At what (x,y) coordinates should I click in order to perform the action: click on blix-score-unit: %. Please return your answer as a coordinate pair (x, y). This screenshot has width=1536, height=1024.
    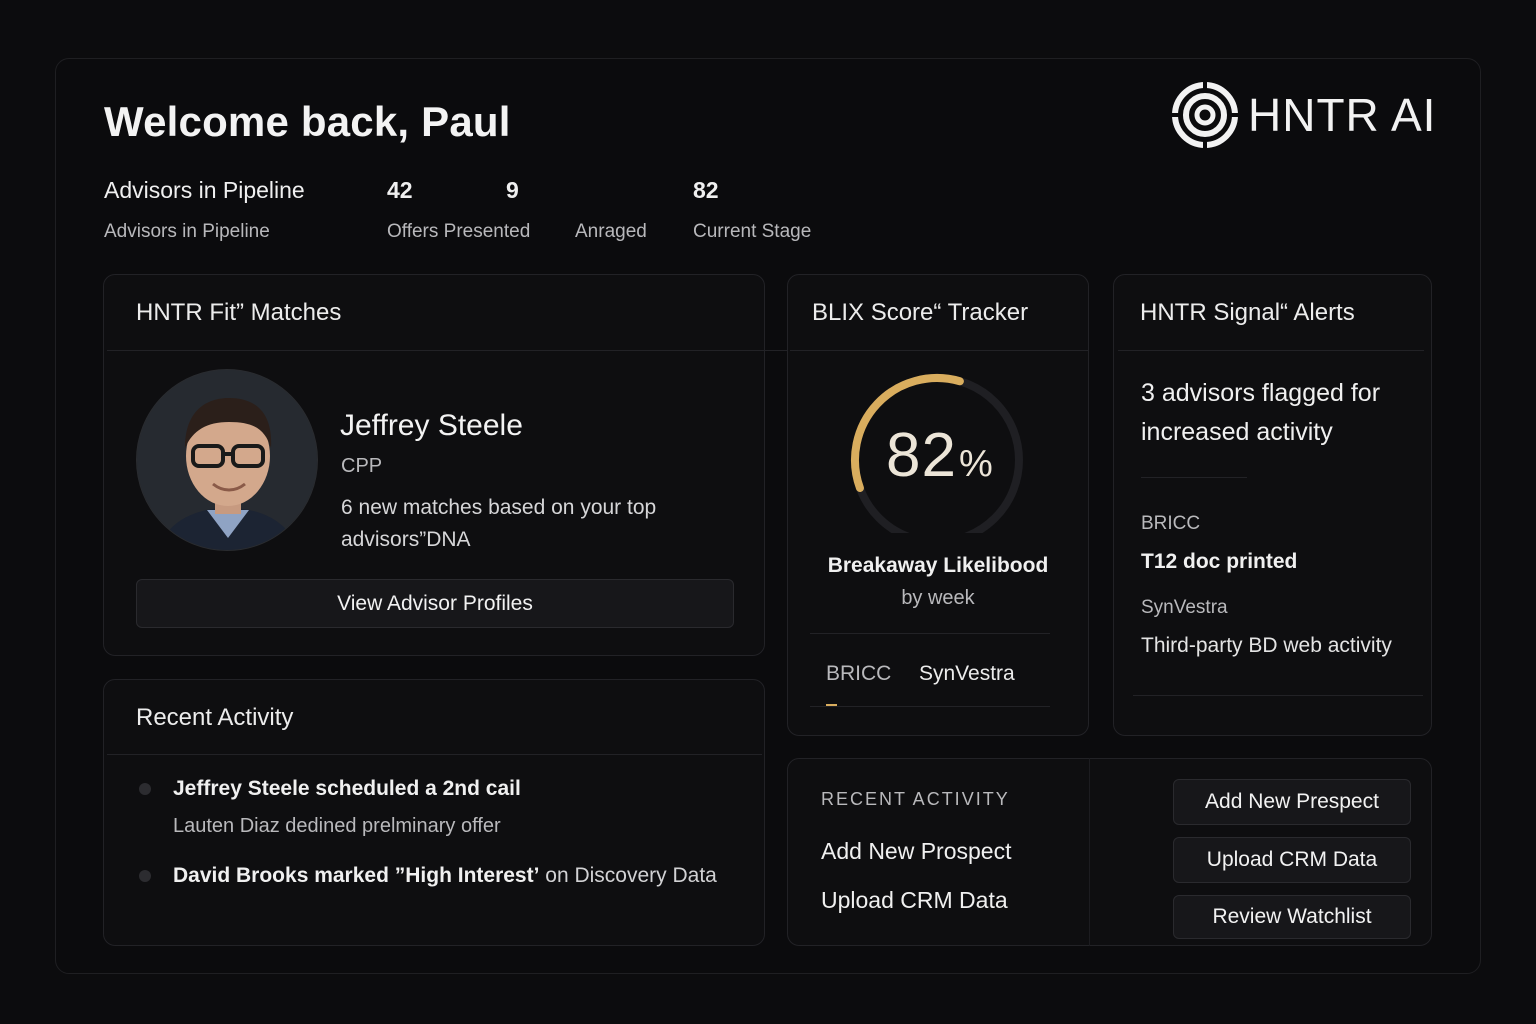
    Looking at the image, I should click on (975, 464).